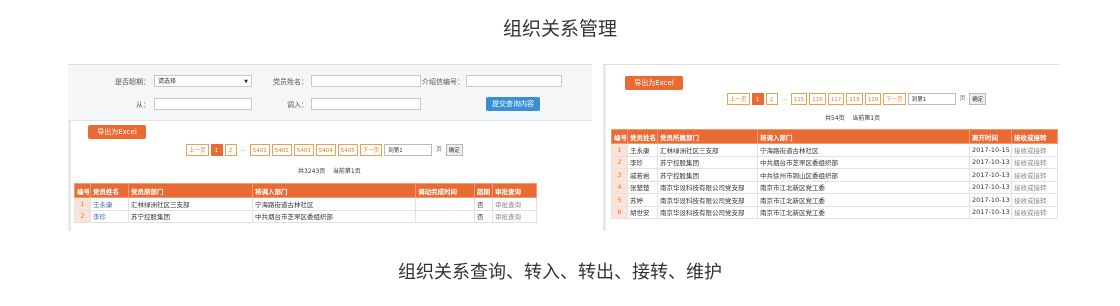 This screenshot has height=306, width=1120. I want to click on table-header-row: 编号 党员姓名 党员所属部门 将调入部门 离开时间 接收或接转, so click(834, 136).